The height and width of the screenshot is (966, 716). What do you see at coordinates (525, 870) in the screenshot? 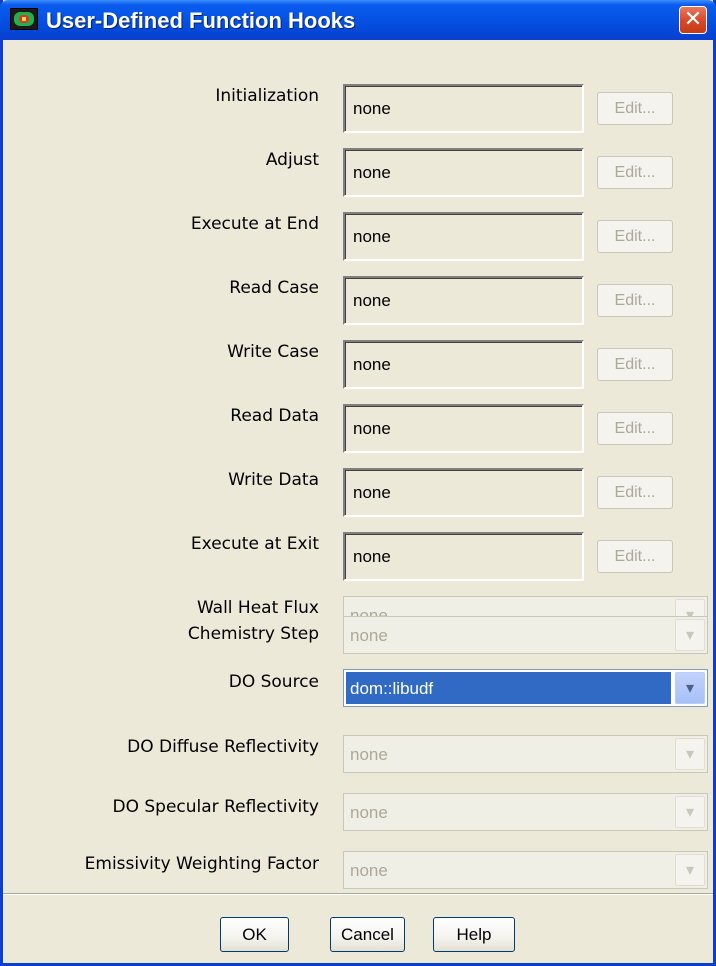
I see `emissivity-weighting-factor-dropdown: none ▾` at bounding box center [525, 870].